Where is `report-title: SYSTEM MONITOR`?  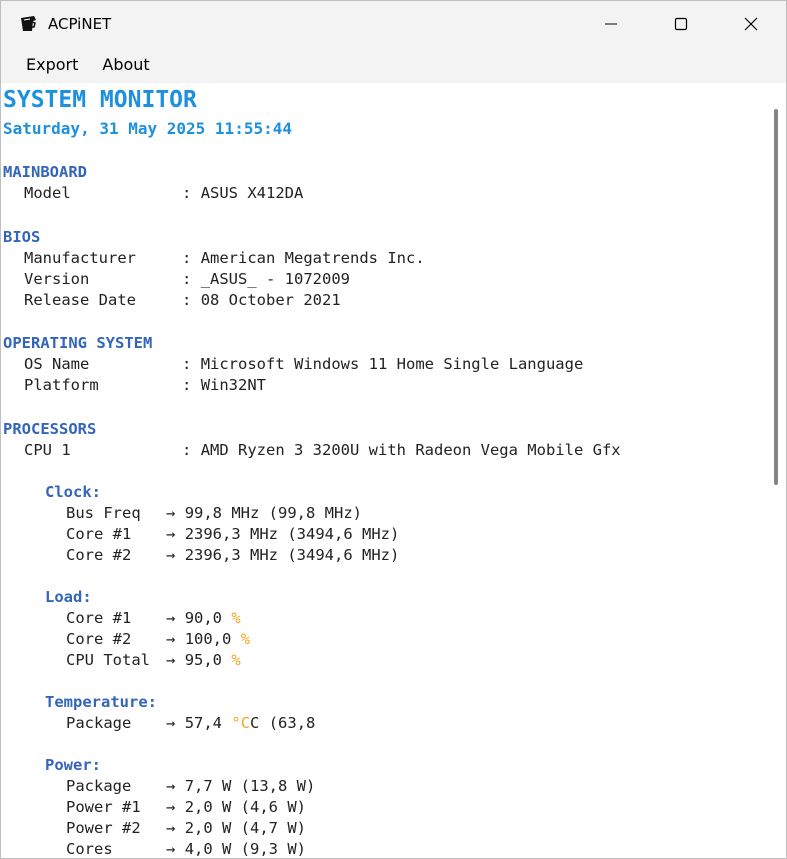 report-title: SYSTEM MONITOR is located at coordinates (100, 100).